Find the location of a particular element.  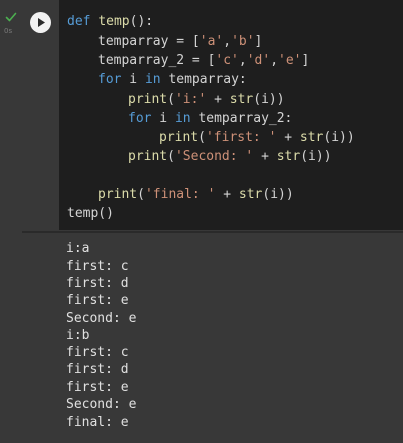

code-line: print('first: ' + str(i)) is located at coordinates (257, 137).